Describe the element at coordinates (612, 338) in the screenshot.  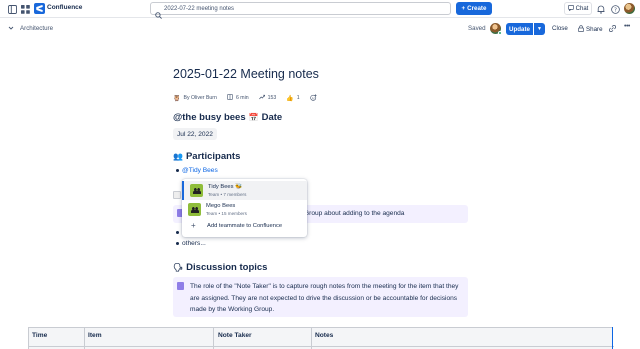
I see `table-selection-edge` at that location.